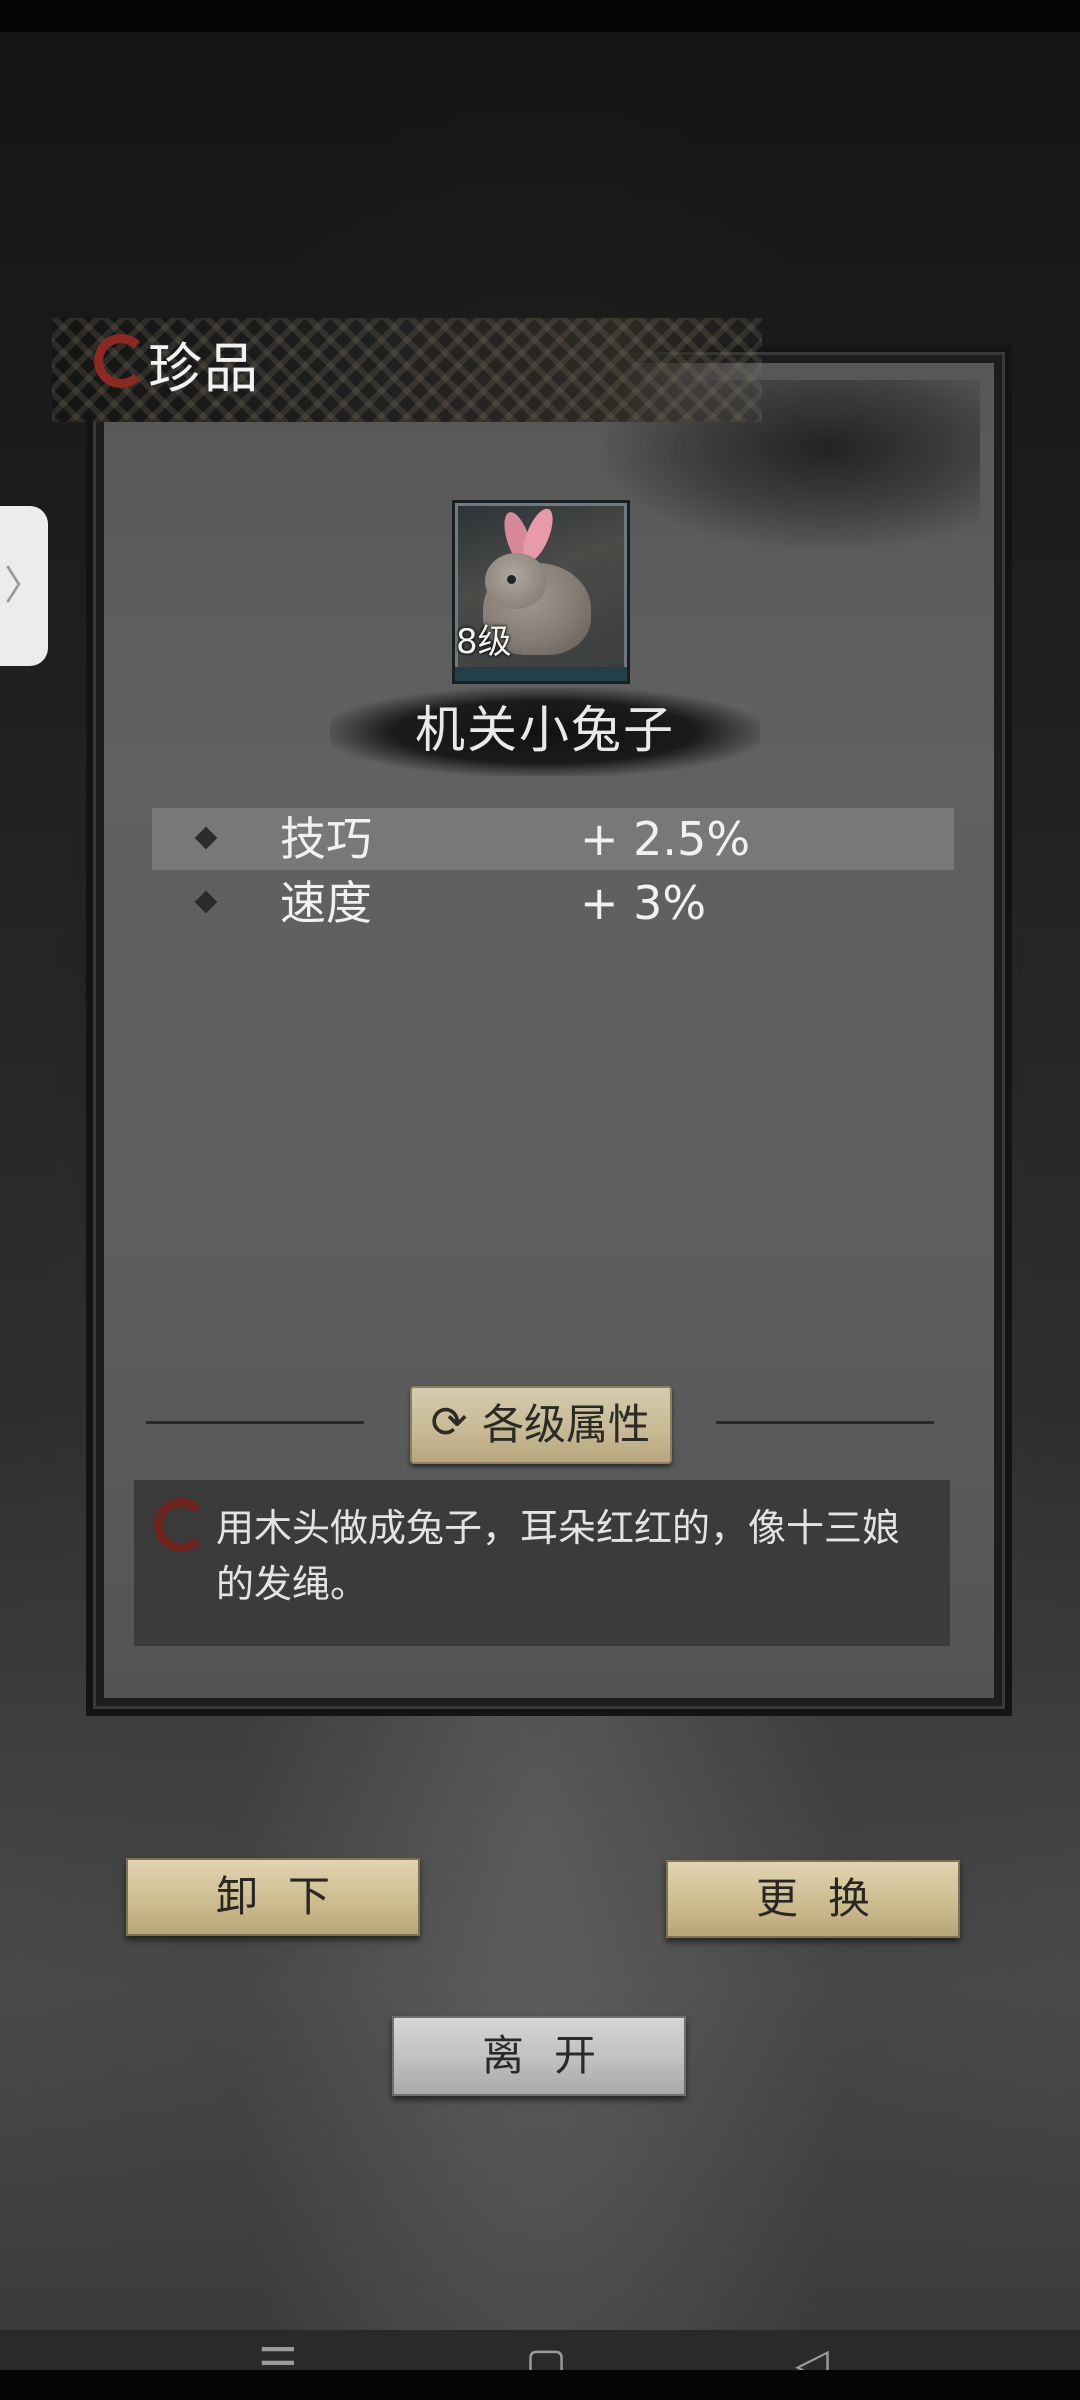  What do you see at coordinates (326, 903) in the screenshot?
I see `stat-name: 速度` at bounding box center [326, 903].